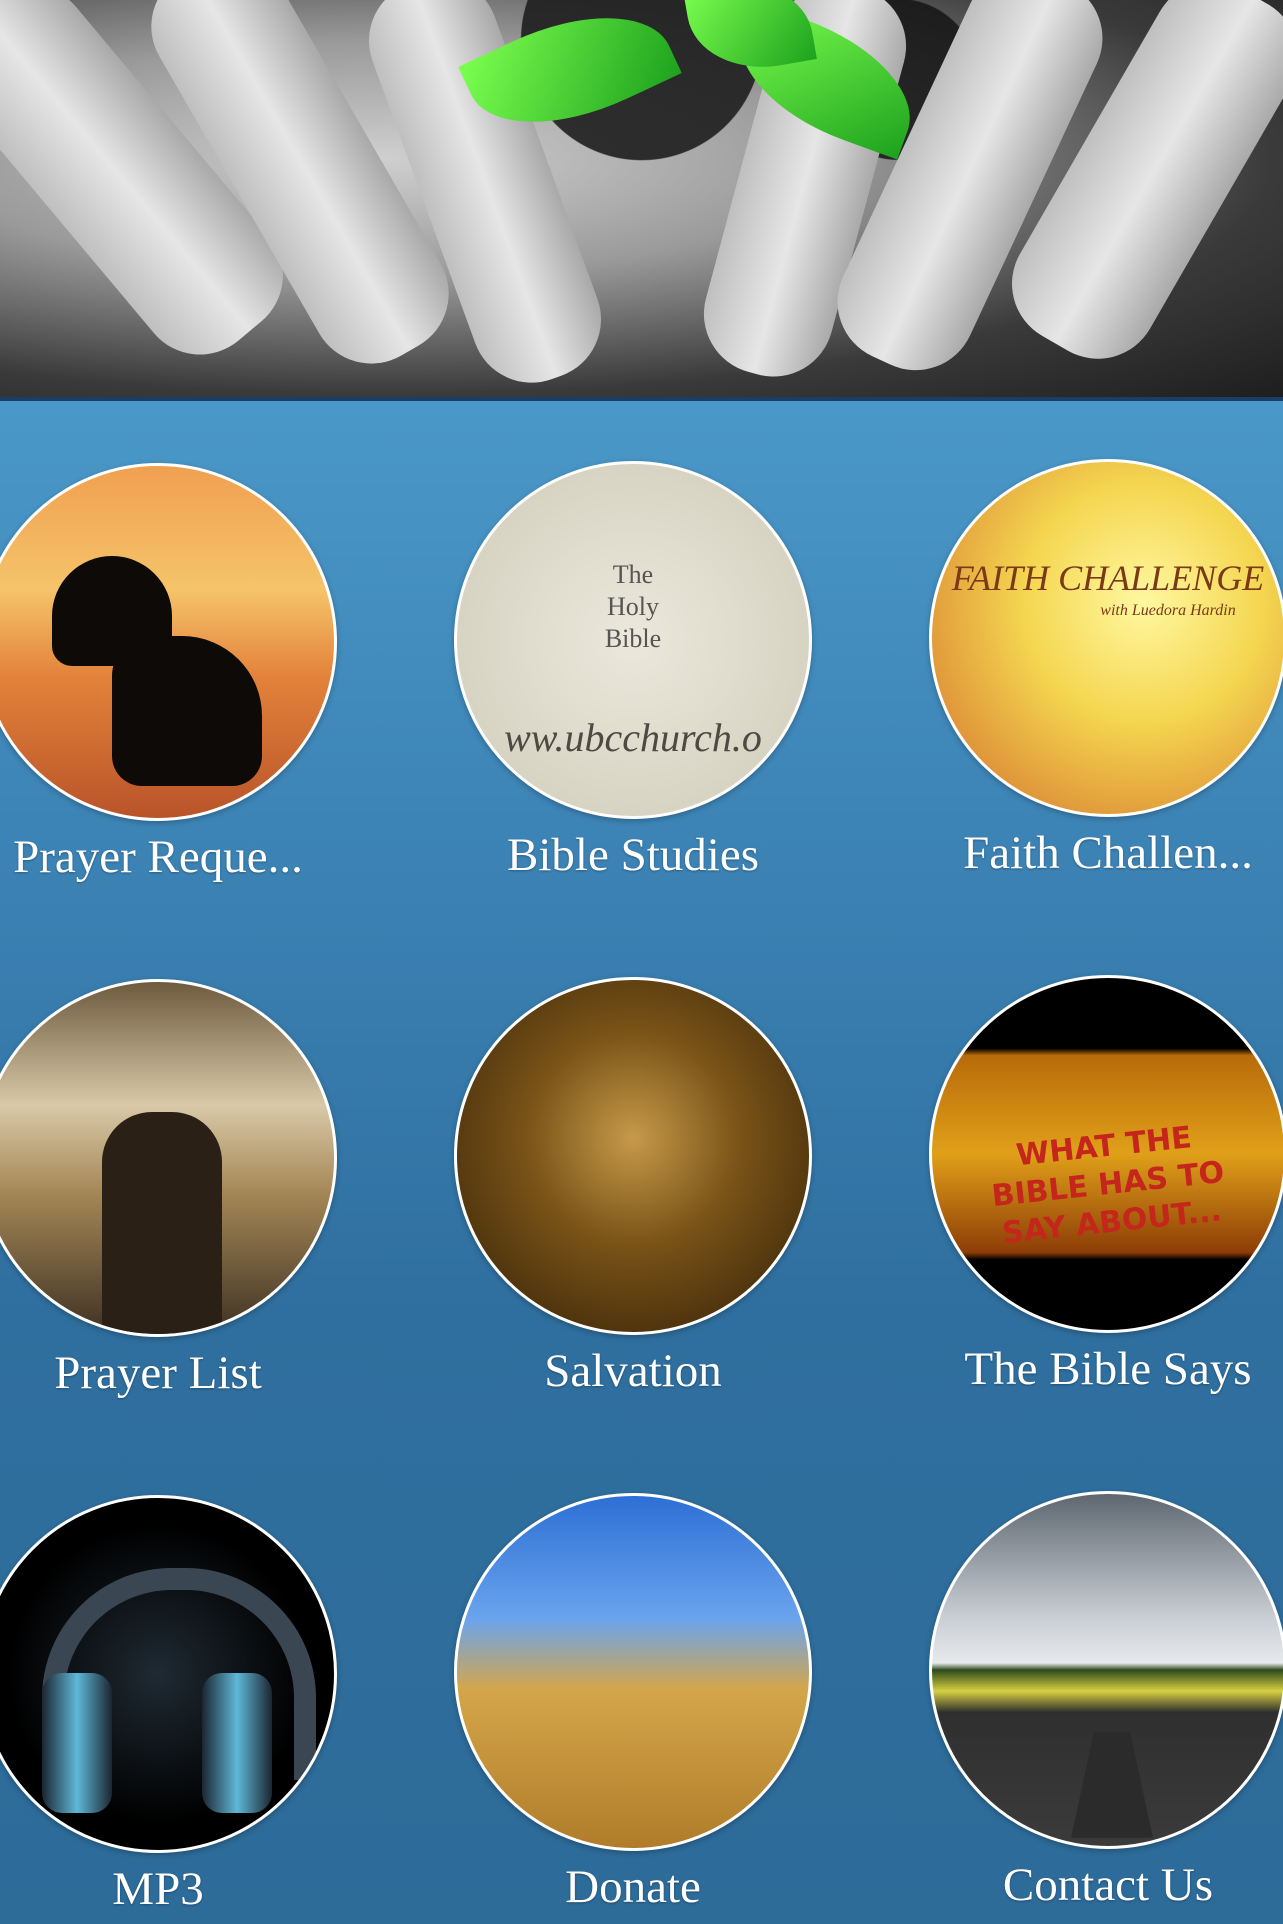 Image resolution: width=1283 pixels, height=1924 pixels. What do you see at coordinates (633, 1156) in the screenshot?
I see `water-pouring-icon` at bounding box center [633, 1156].